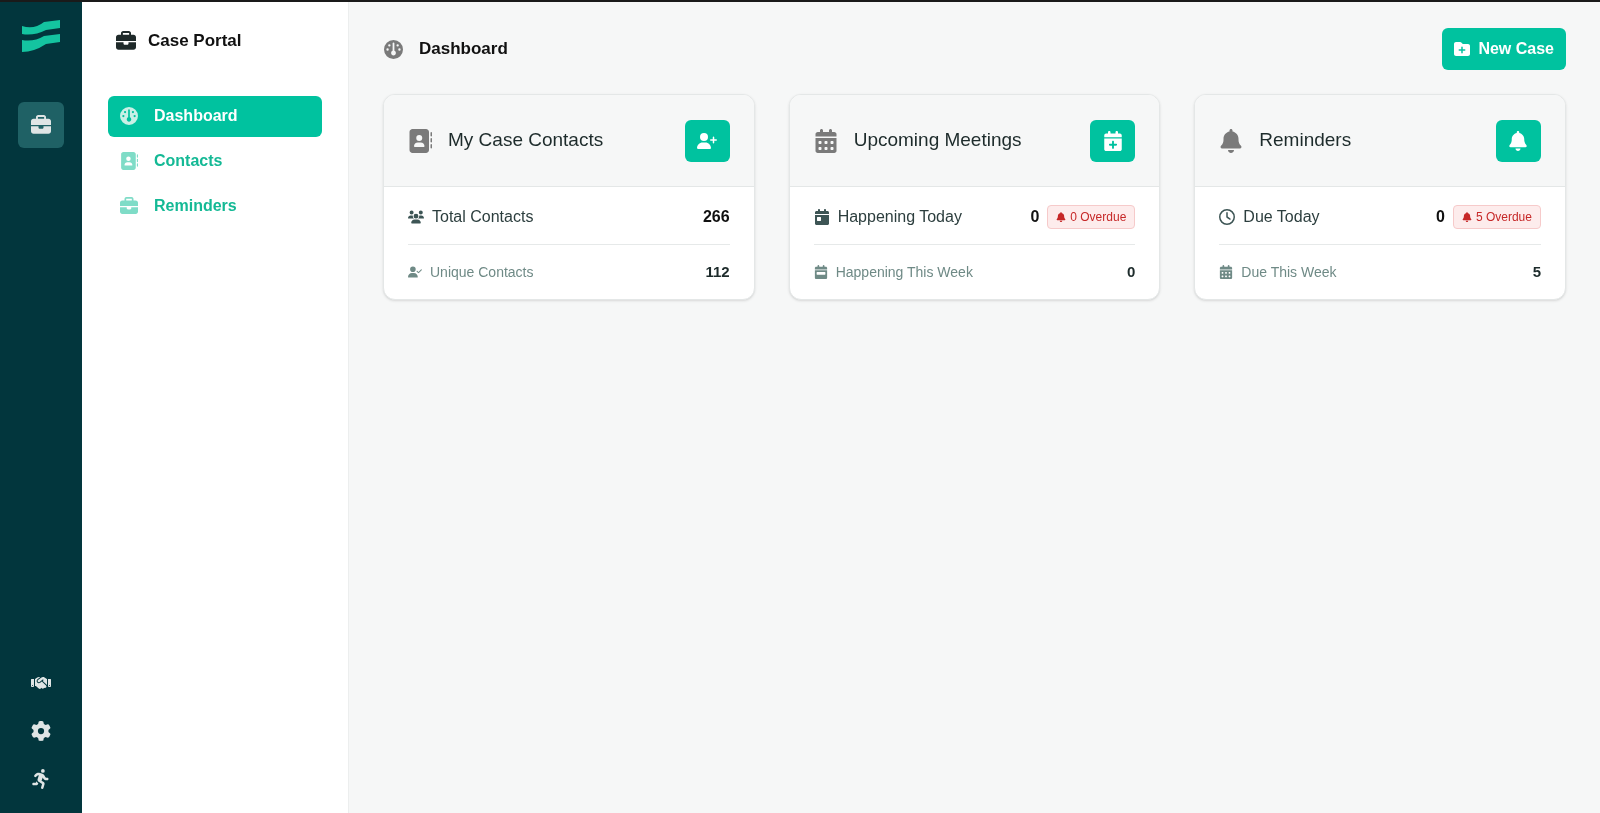 Image resolution: width=1600 pixels, height=813 pixels. What do you see at coordinates (937, 140) in the screenshot?
I see `card-title: Upcoming Meetings` at bounding box center [937, 140].